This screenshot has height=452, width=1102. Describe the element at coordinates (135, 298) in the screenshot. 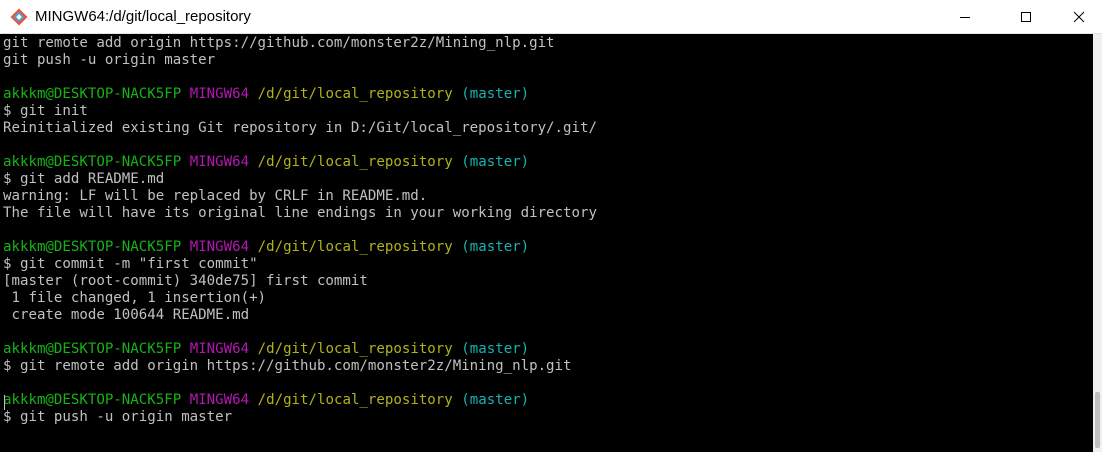

I see `output-line: 1 file changed, 1 insertion(+)` at that location.